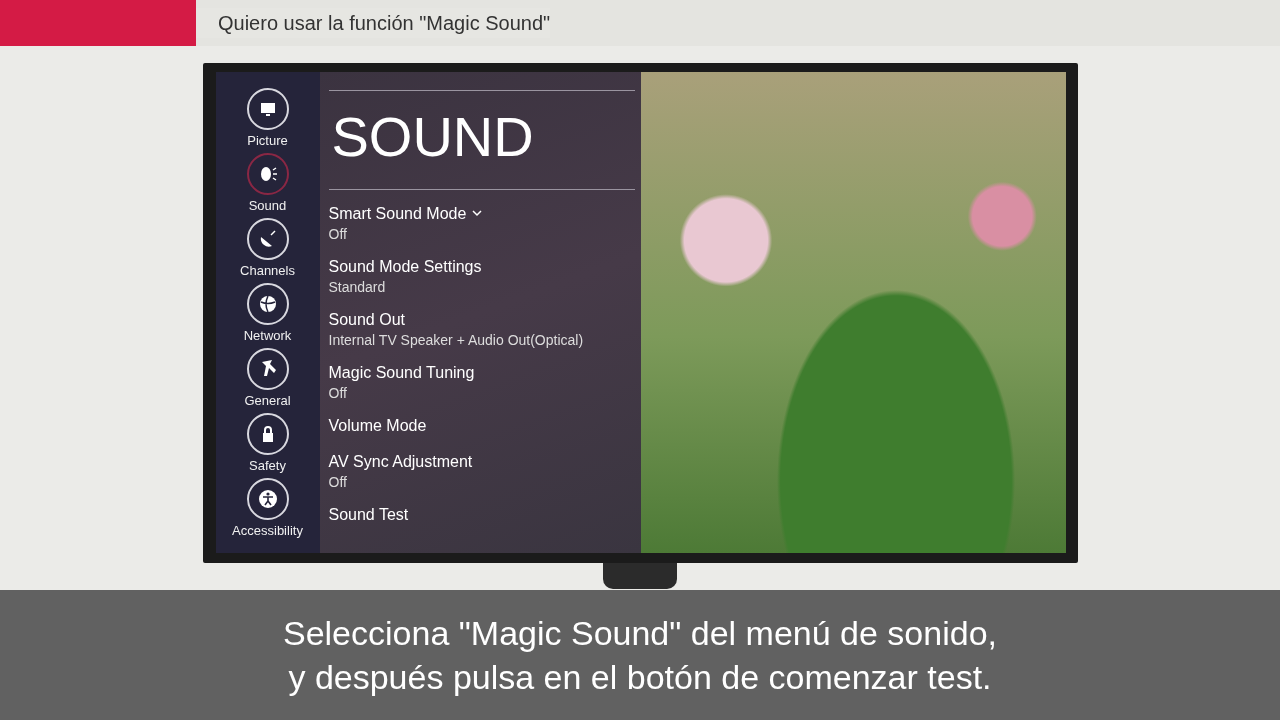 The width and height of the screenshot is (1280, 720). What do you see at coordinates (267, 379) in the screenshot?
I see `sidebar-item: General` at bounding box center [267, 379].